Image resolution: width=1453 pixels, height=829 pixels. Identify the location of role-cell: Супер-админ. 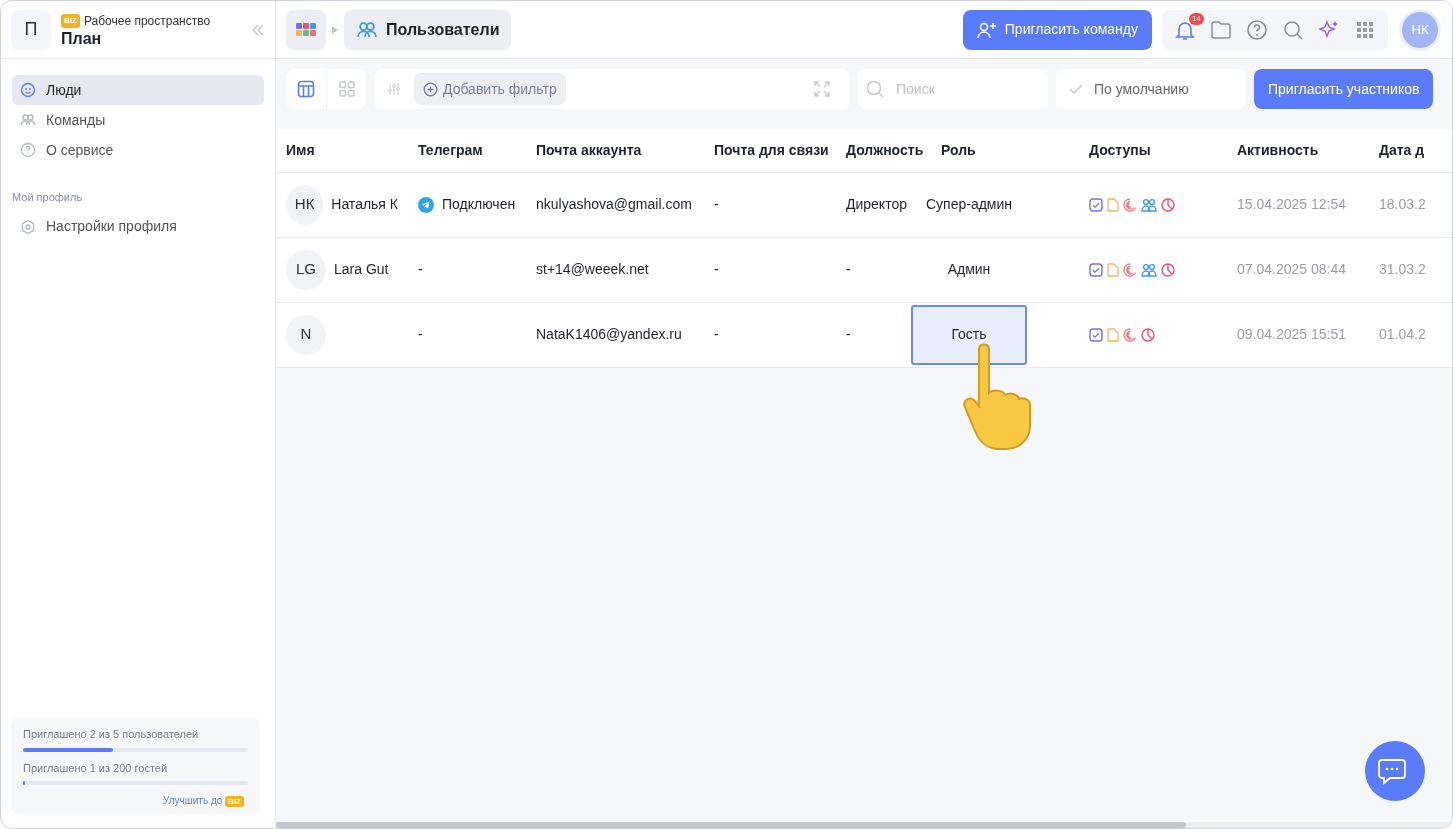
(969, 204).